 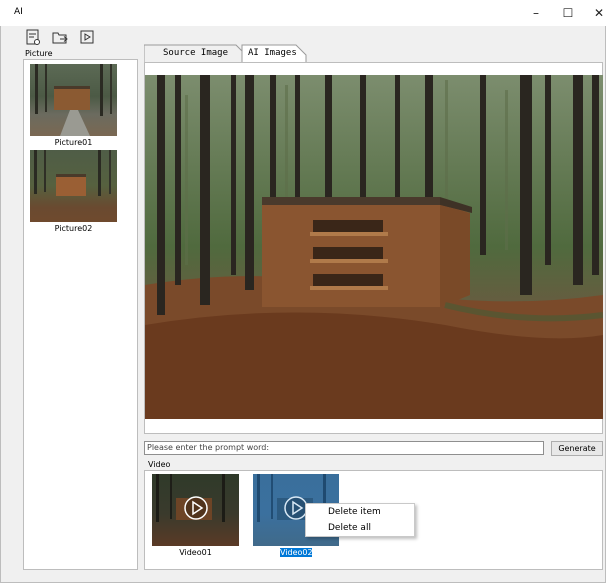 I want to click on video-thumbnail, so click(x=195, y=510).